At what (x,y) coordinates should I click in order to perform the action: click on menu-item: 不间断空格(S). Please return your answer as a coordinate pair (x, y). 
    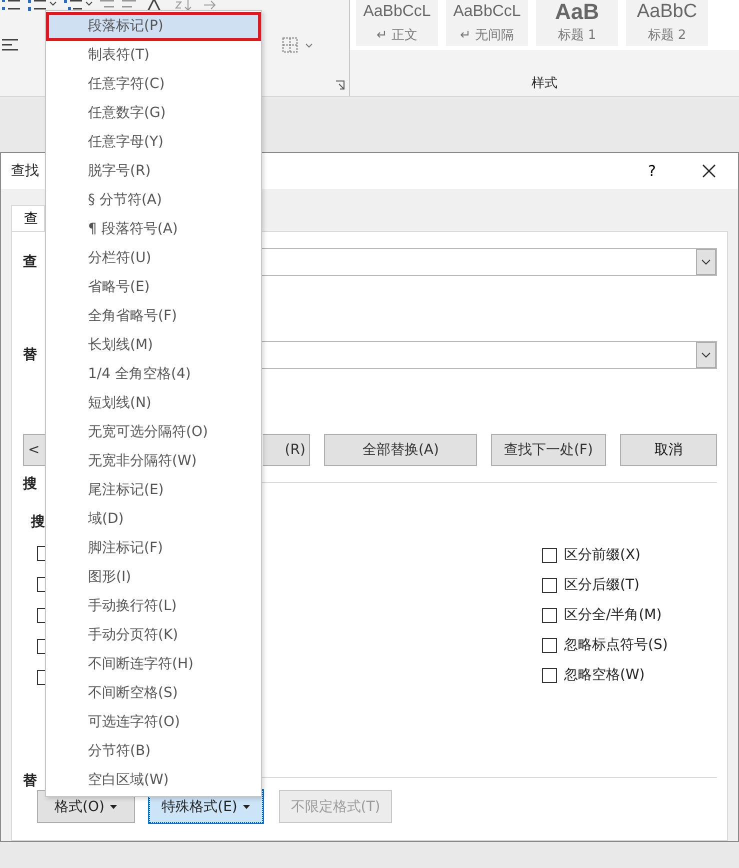
    Looking at the image, I should click on (153, 693).